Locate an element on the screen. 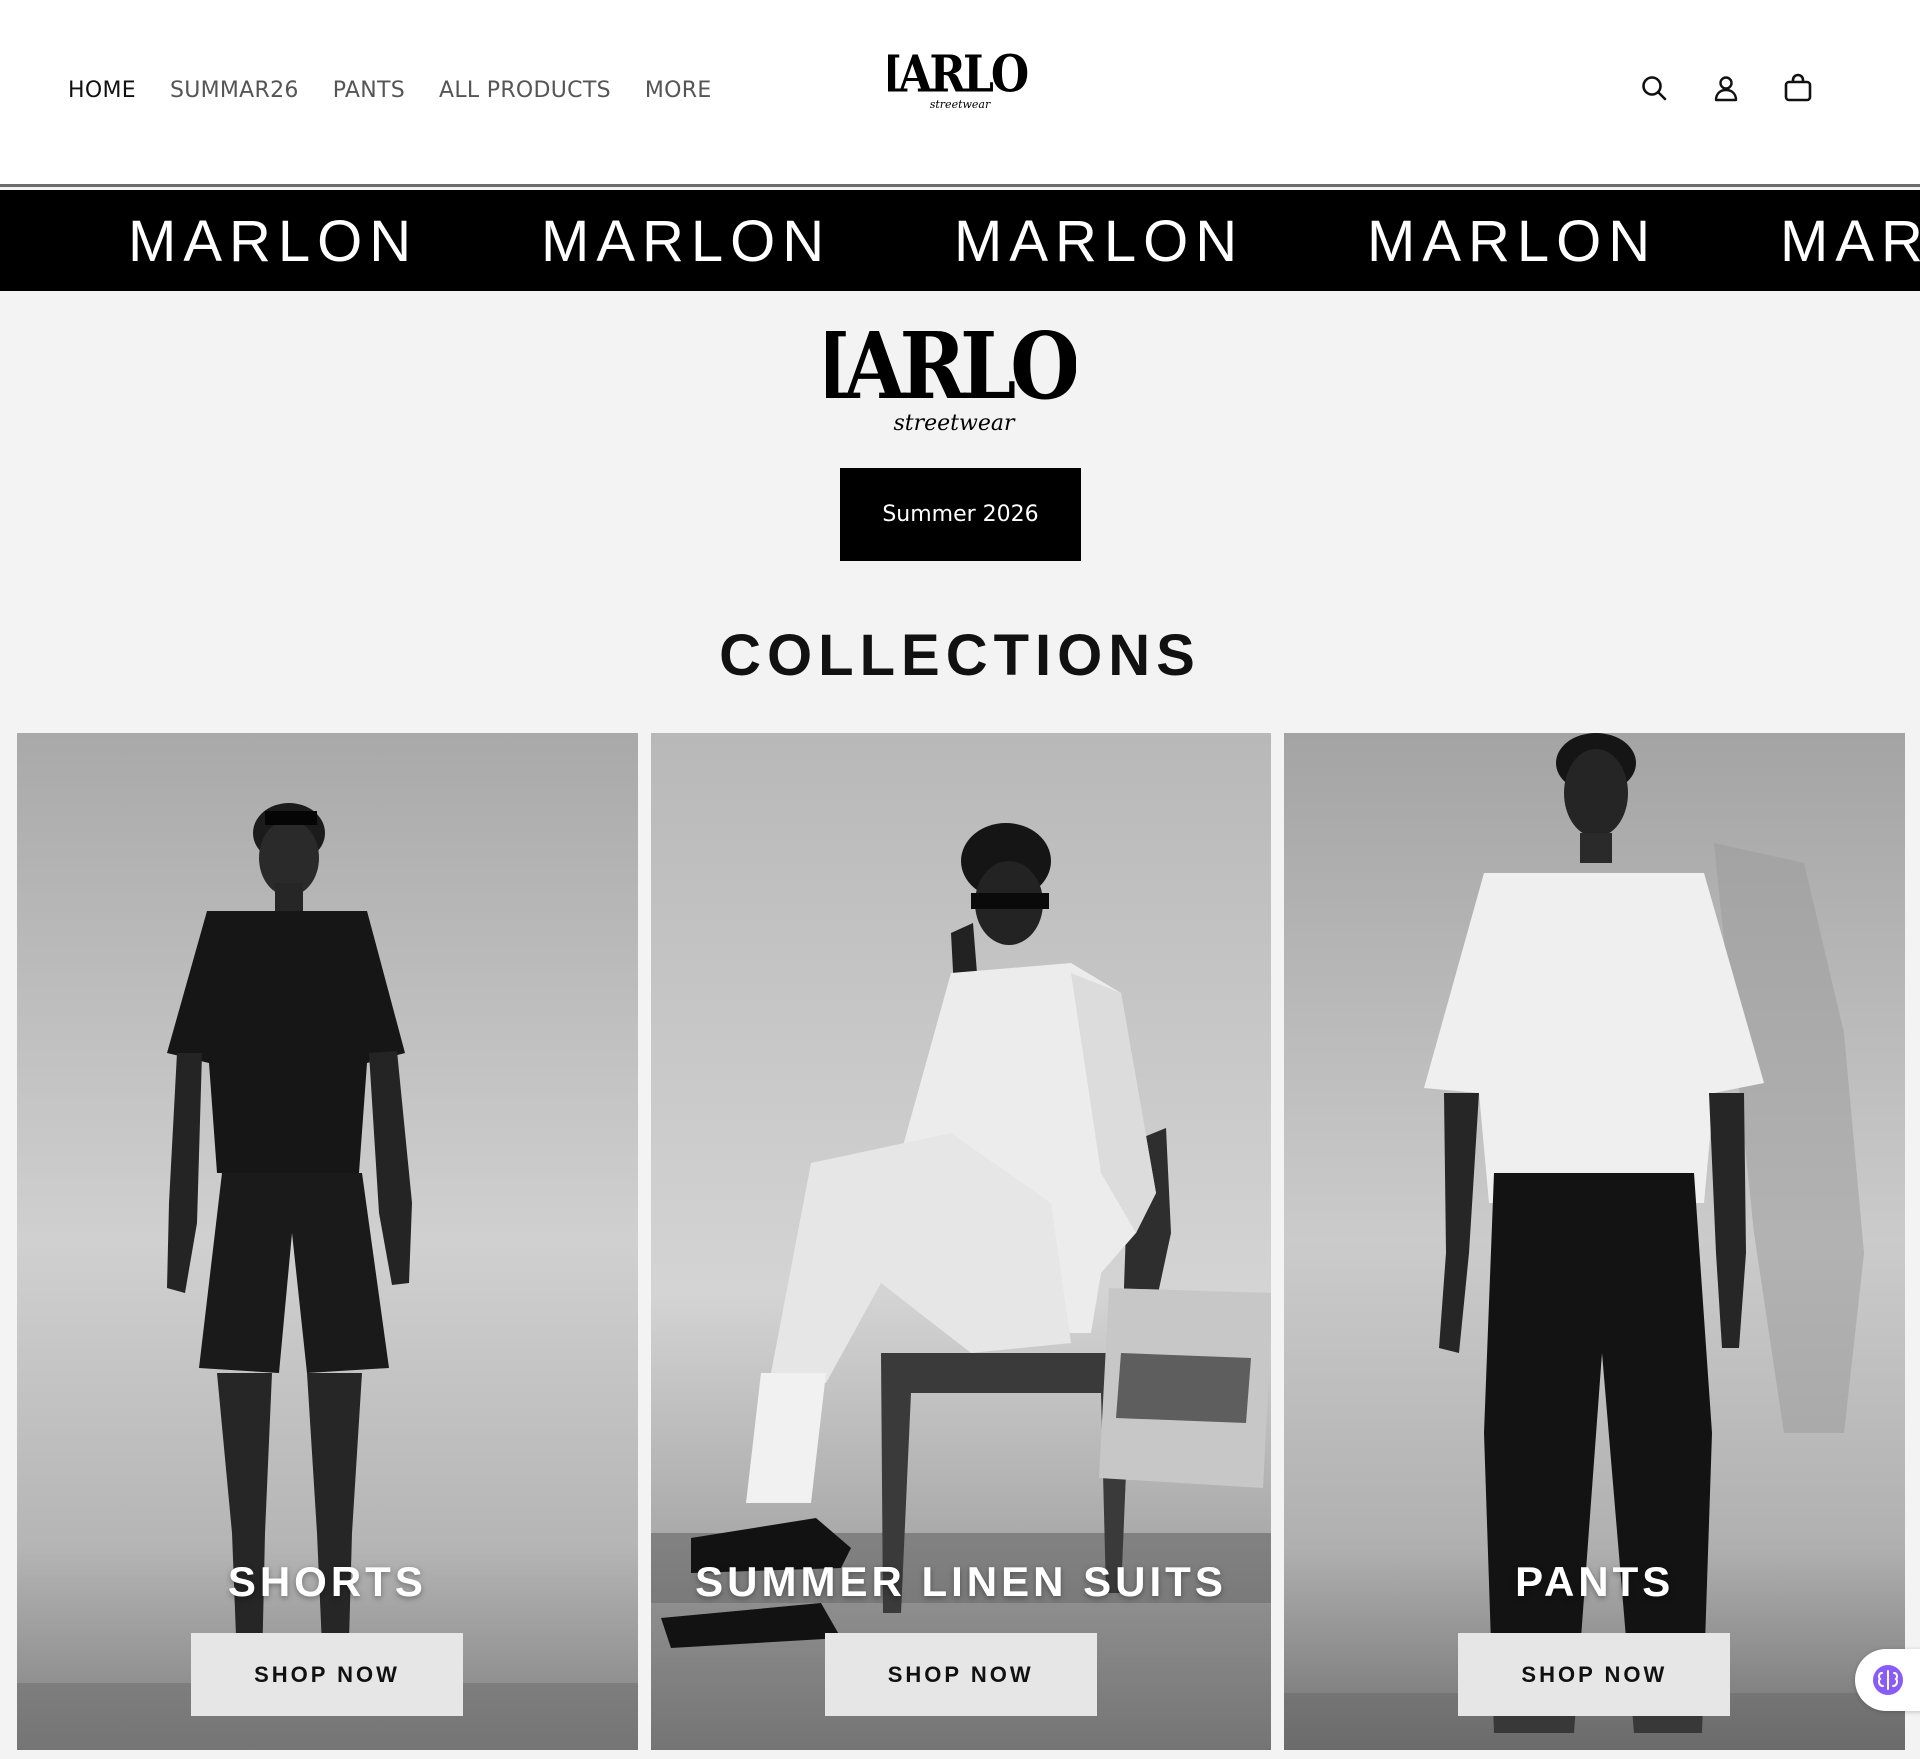  nav-summar26: SUMMAR26 is located at coordinates (234, 90).